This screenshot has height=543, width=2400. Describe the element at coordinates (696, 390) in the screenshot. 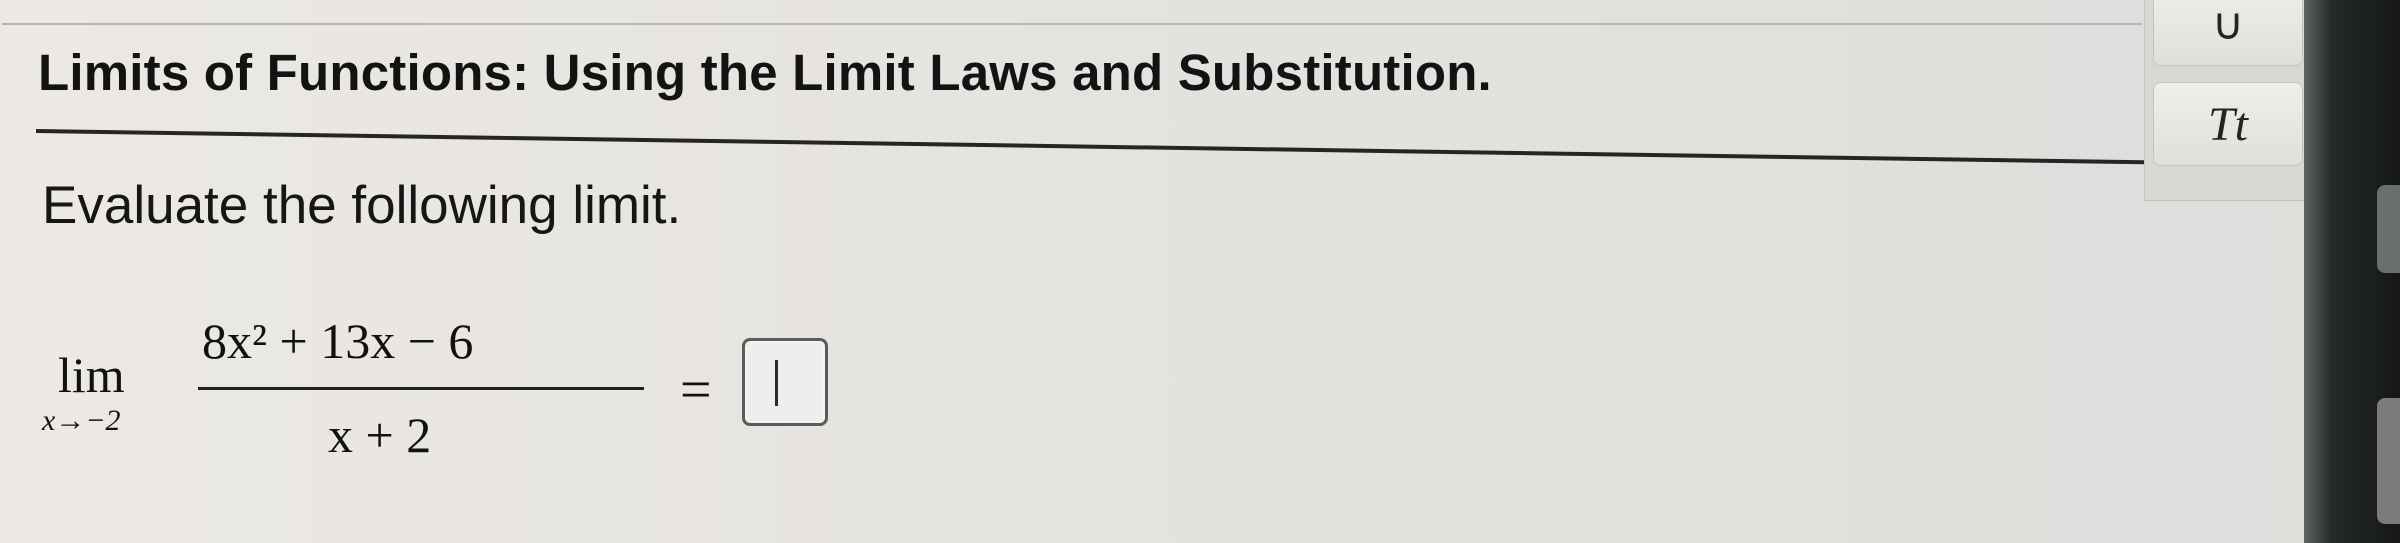

I see `equals-sign: =` at that location.